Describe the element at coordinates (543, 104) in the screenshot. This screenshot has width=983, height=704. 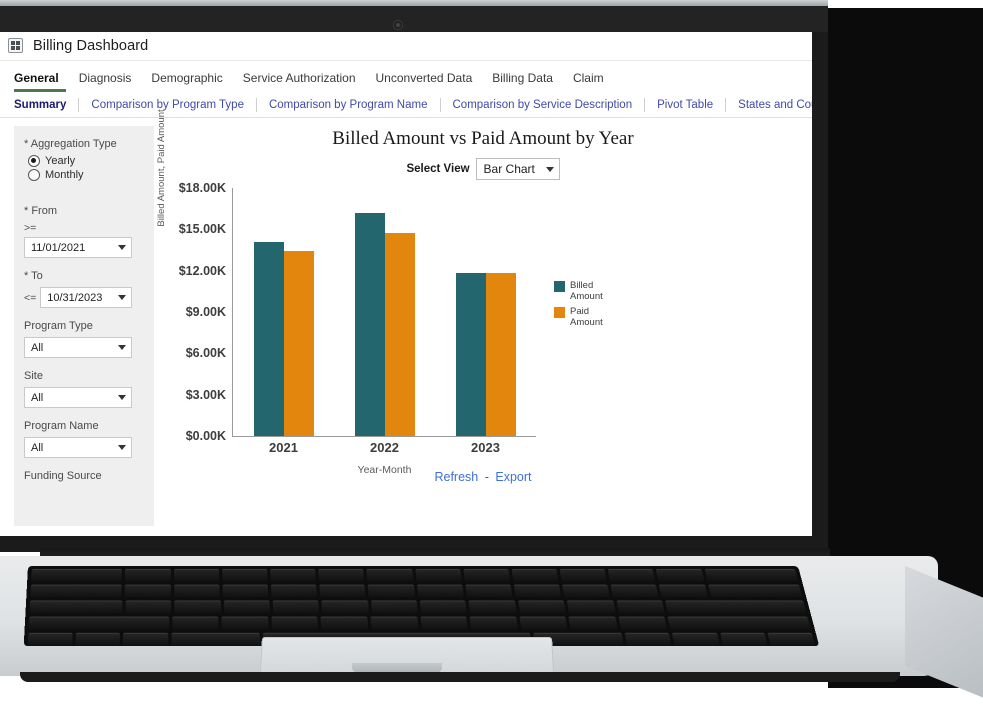
I see `subtab-comparison-by-service-description: Comparison by Service Description` at that location.